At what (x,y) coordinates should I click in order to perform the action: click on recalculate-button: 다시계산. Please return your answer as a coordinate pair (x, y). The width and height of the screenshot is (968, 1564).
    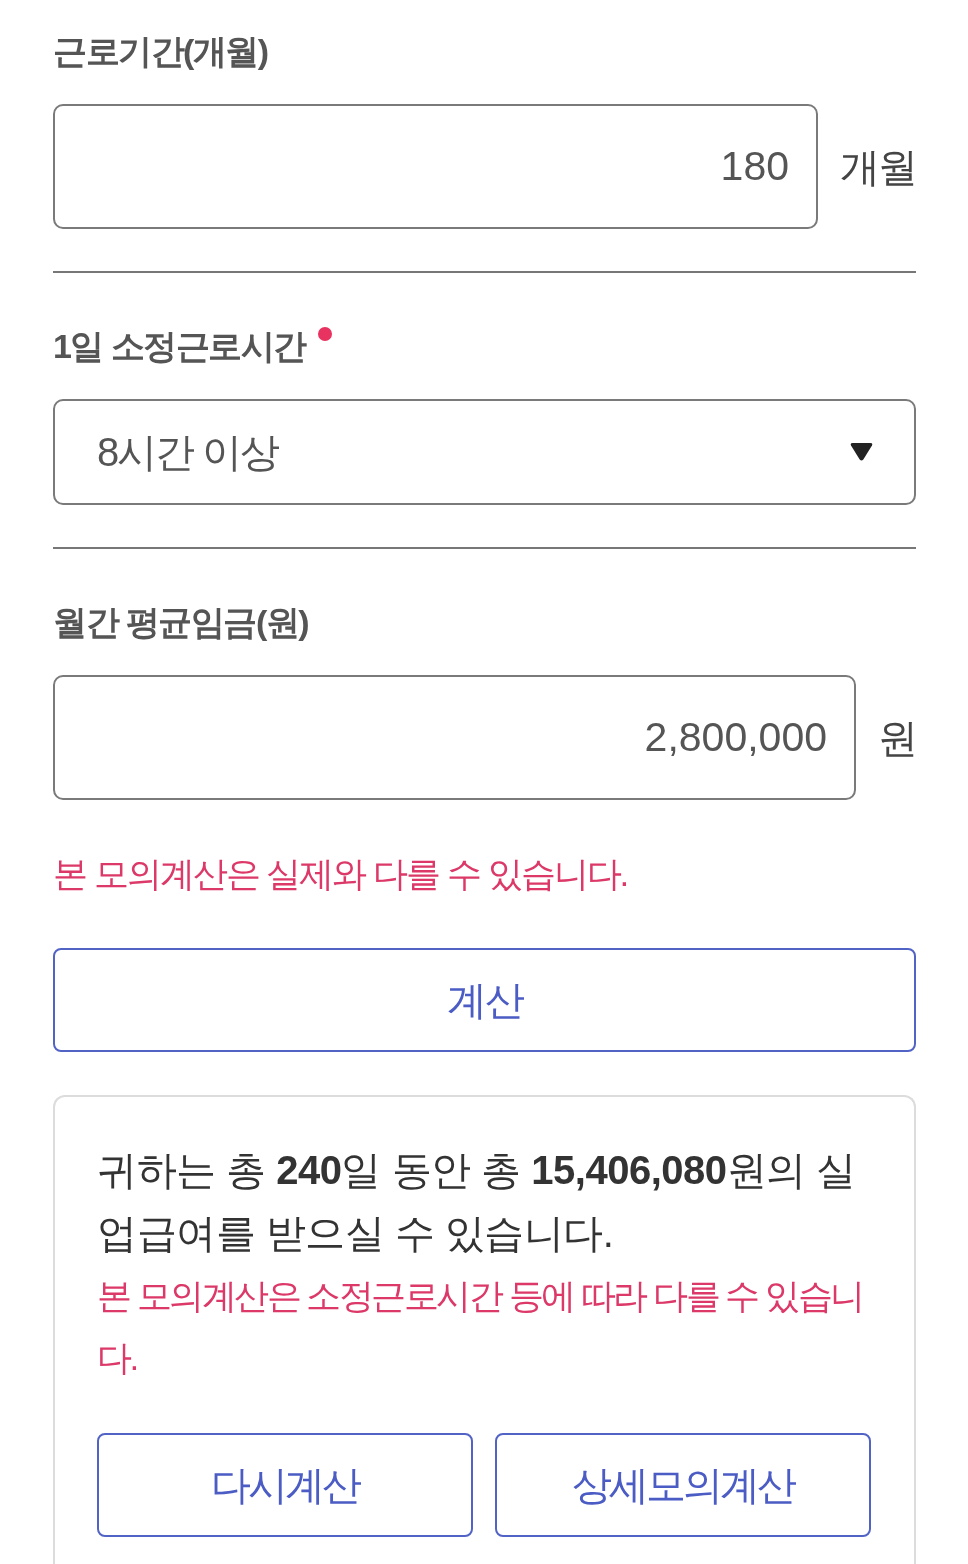
    Looking at the image, I should click on (285, 1485).